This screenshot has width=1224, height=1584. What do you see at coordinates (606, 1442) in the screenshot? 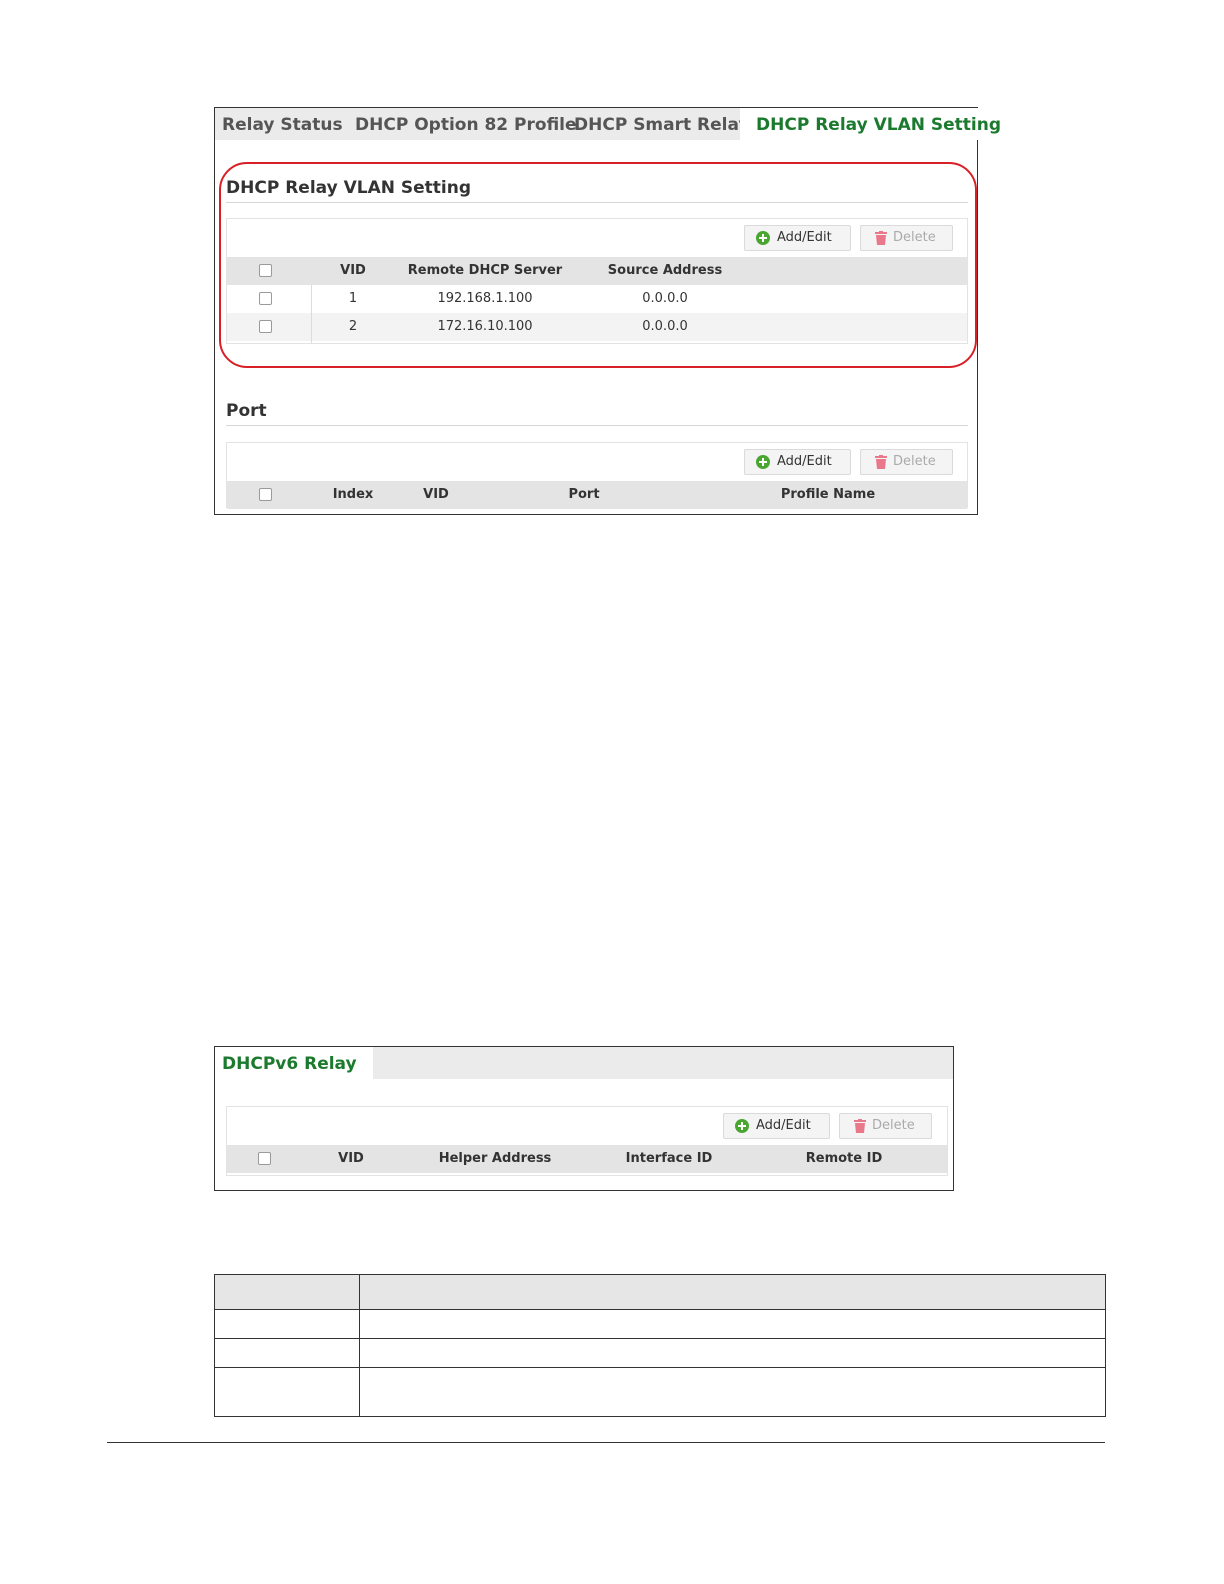
I see `footer-divider` at bounding box center [606, 1442].